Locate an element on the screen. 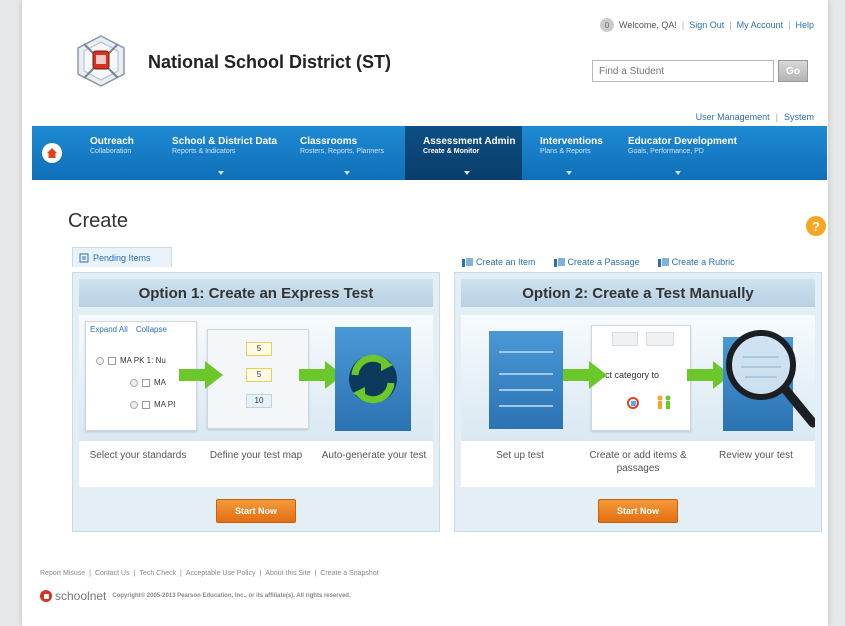  footer-link-about: About this Site is located at coordinates (287, 573).